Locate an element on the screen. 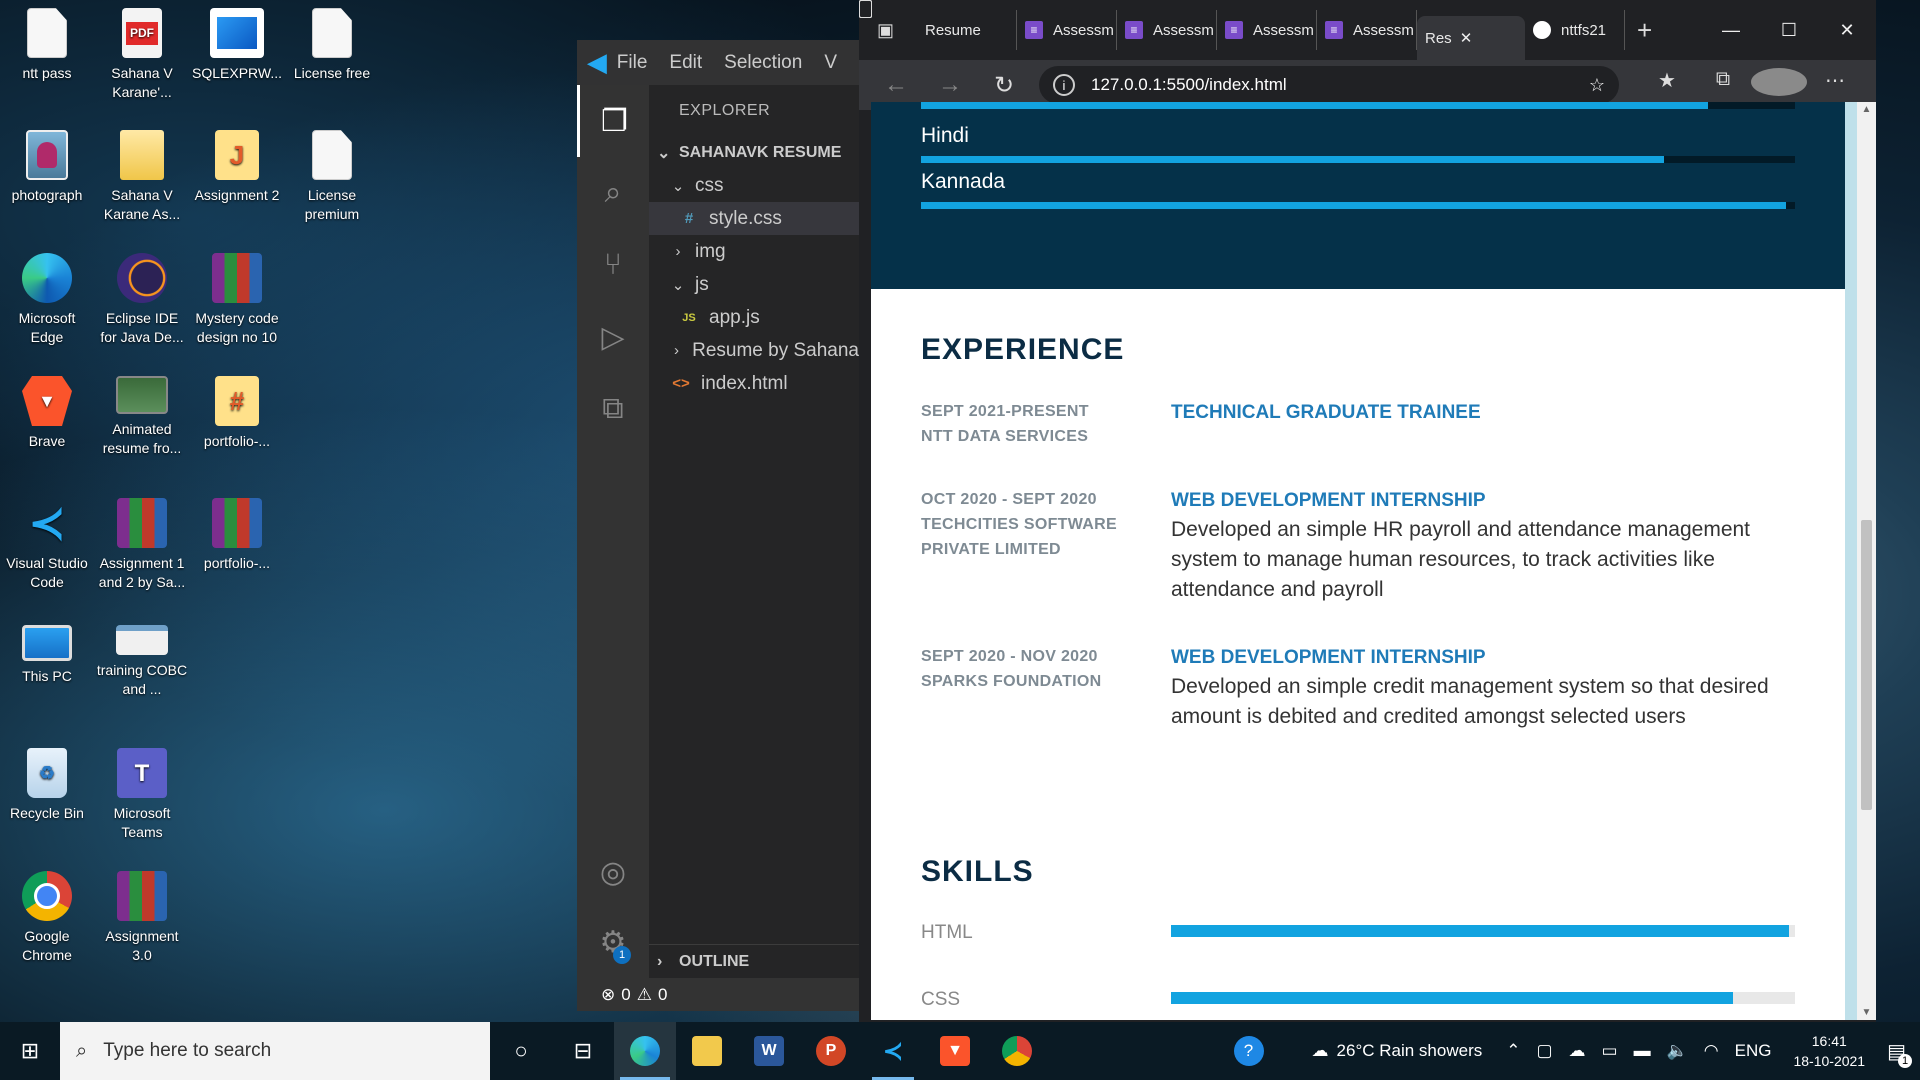  back-icon: ← is located at coordinates (896, 85).